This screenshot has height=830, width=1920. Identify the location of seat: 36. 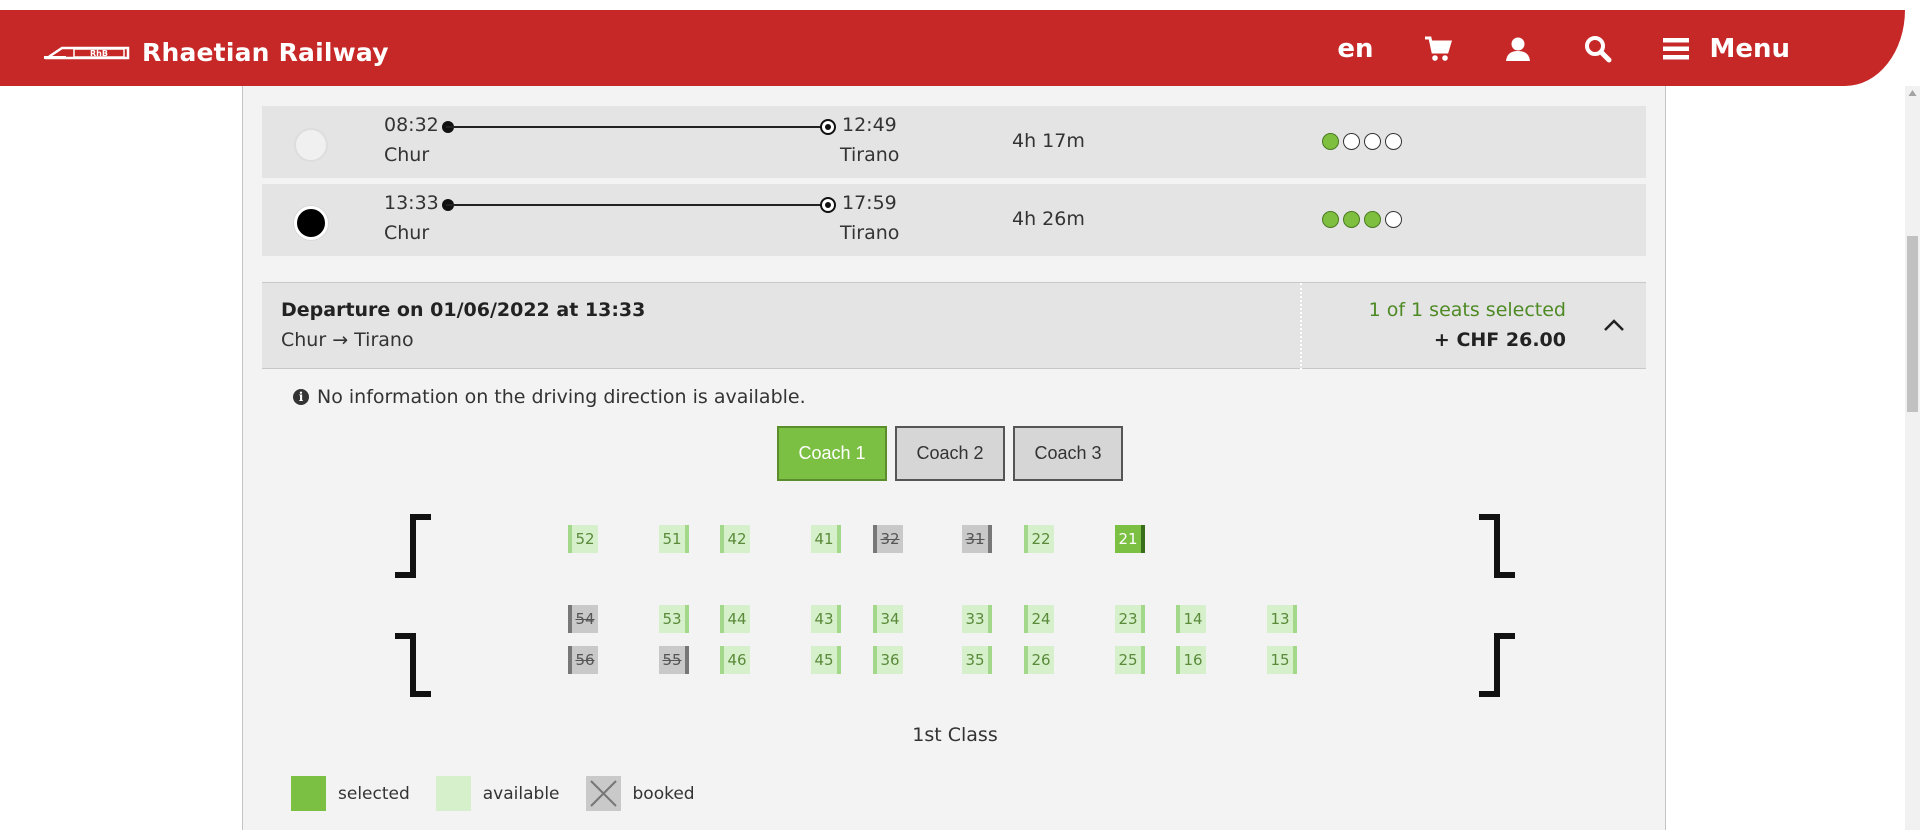
(888, 660).